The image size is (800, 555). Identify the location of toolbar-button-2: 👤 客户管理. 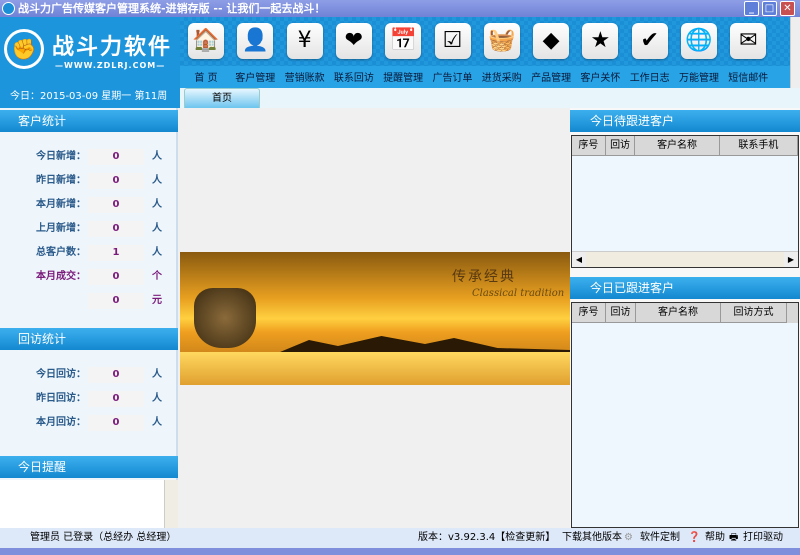
(255, 53).